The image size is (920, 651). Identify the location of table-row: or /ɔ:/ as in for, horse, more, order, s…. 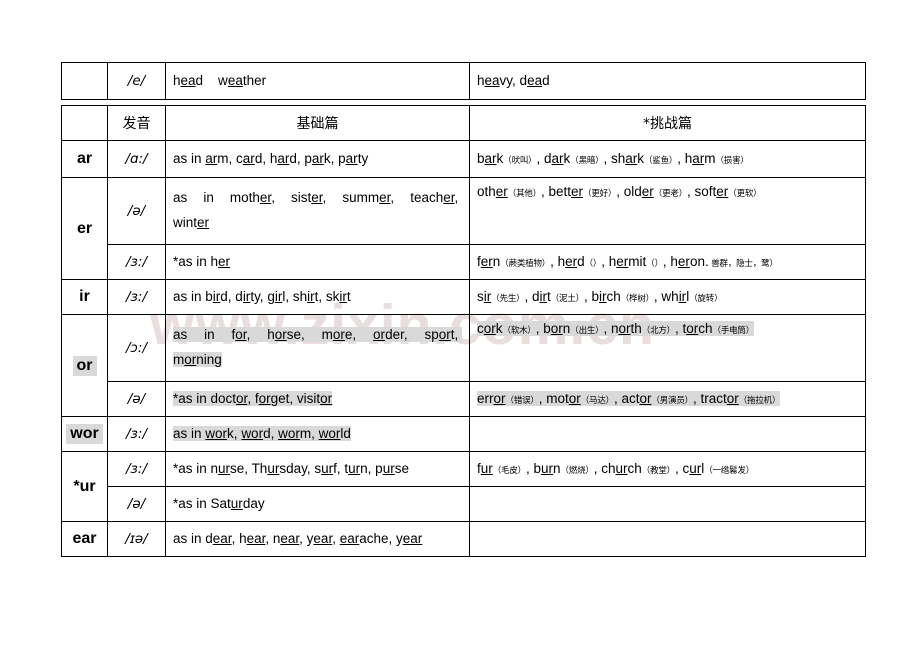
(463, 365).